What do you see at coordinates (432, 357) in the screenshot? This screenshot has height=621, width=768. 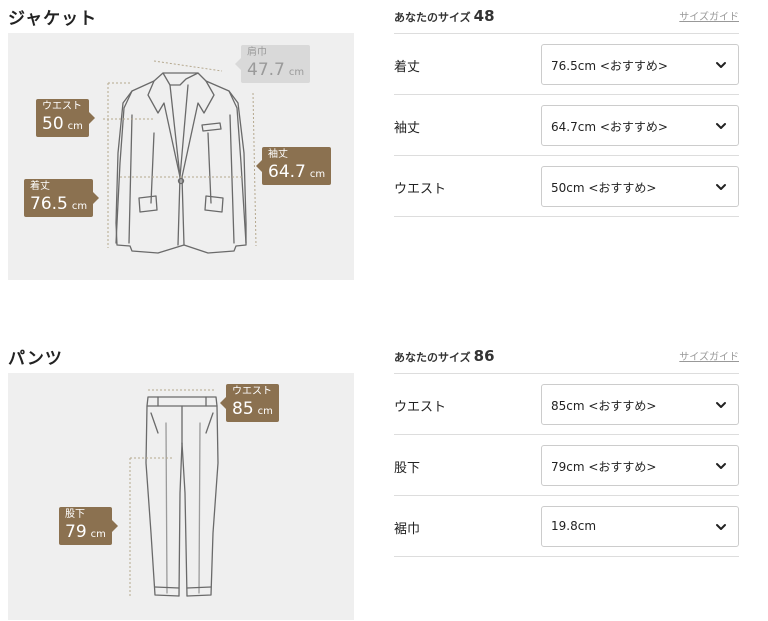 I see `pants-size-label: あなたのサイズ` at bounding box center [432, 357].